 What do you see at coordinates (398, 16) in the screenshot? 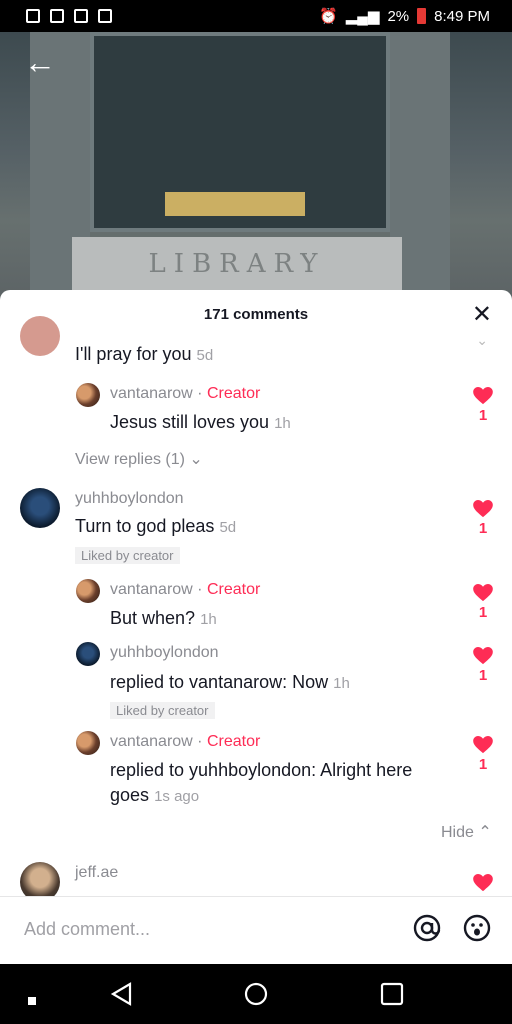
I see `battery-text: 2%` at bounding box center [398, 16].